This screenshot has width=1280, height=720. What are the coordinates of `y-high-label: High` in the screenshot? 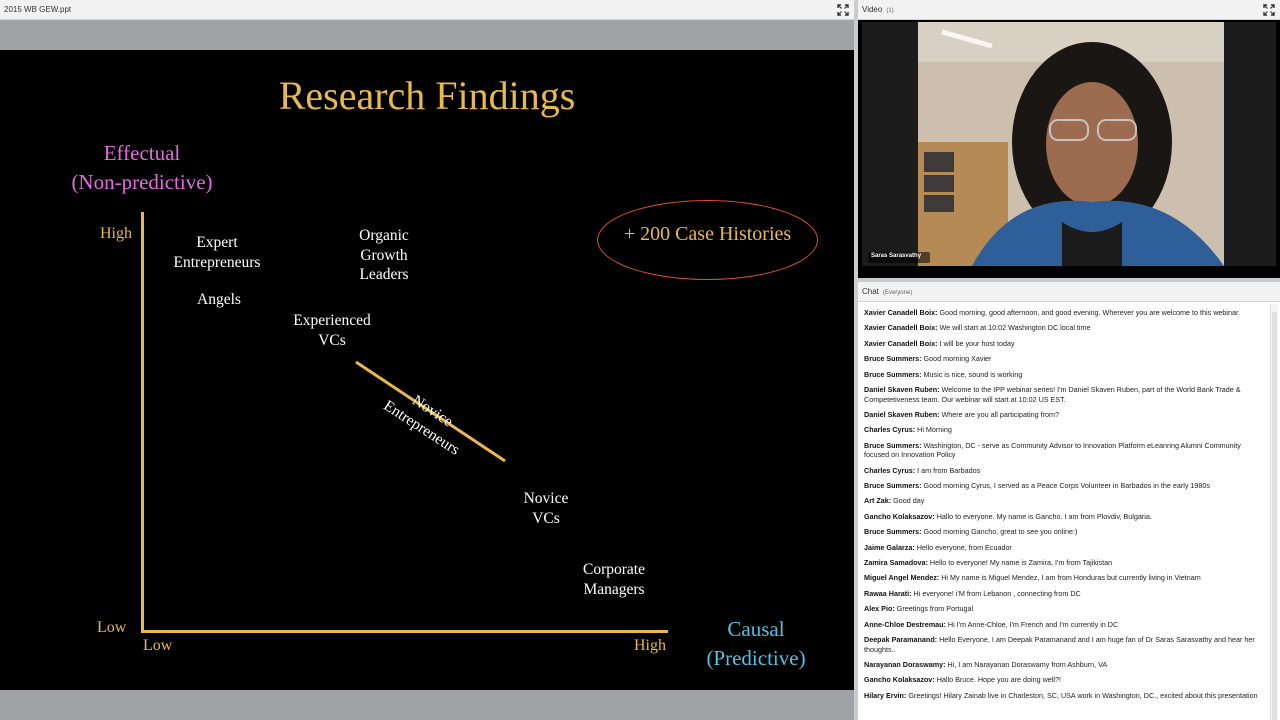 It's located at (116, 233).